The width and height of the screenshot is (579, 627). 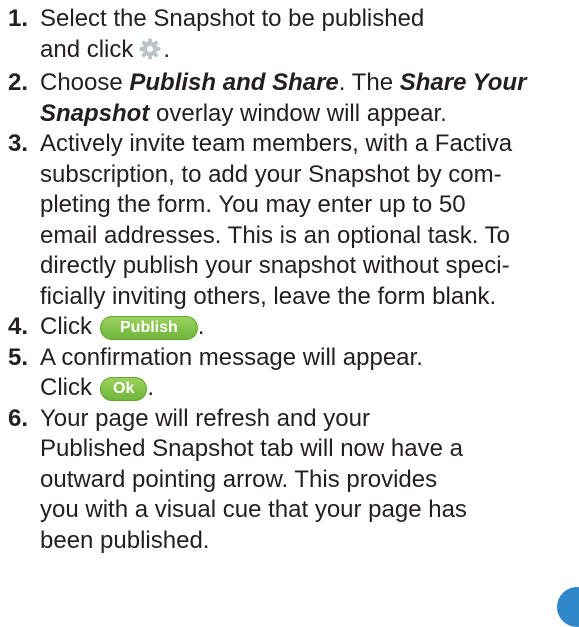 I want to click on step-number: 5., so click(x=18, y=357).